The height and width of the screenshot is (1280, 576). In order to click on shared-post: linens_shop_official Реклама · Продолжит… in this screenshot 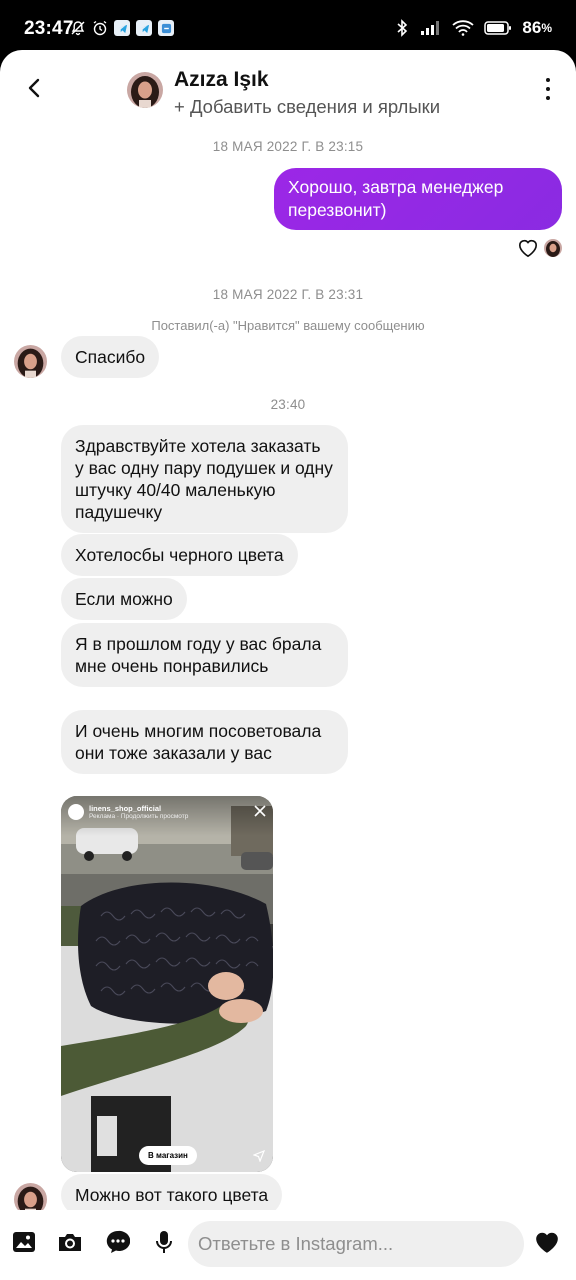, I will do `click(167, 984)`.